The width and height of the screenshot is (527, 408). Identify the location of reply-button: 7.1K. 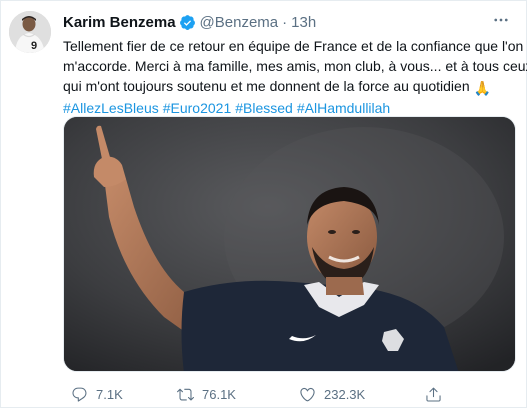
(97, 394).